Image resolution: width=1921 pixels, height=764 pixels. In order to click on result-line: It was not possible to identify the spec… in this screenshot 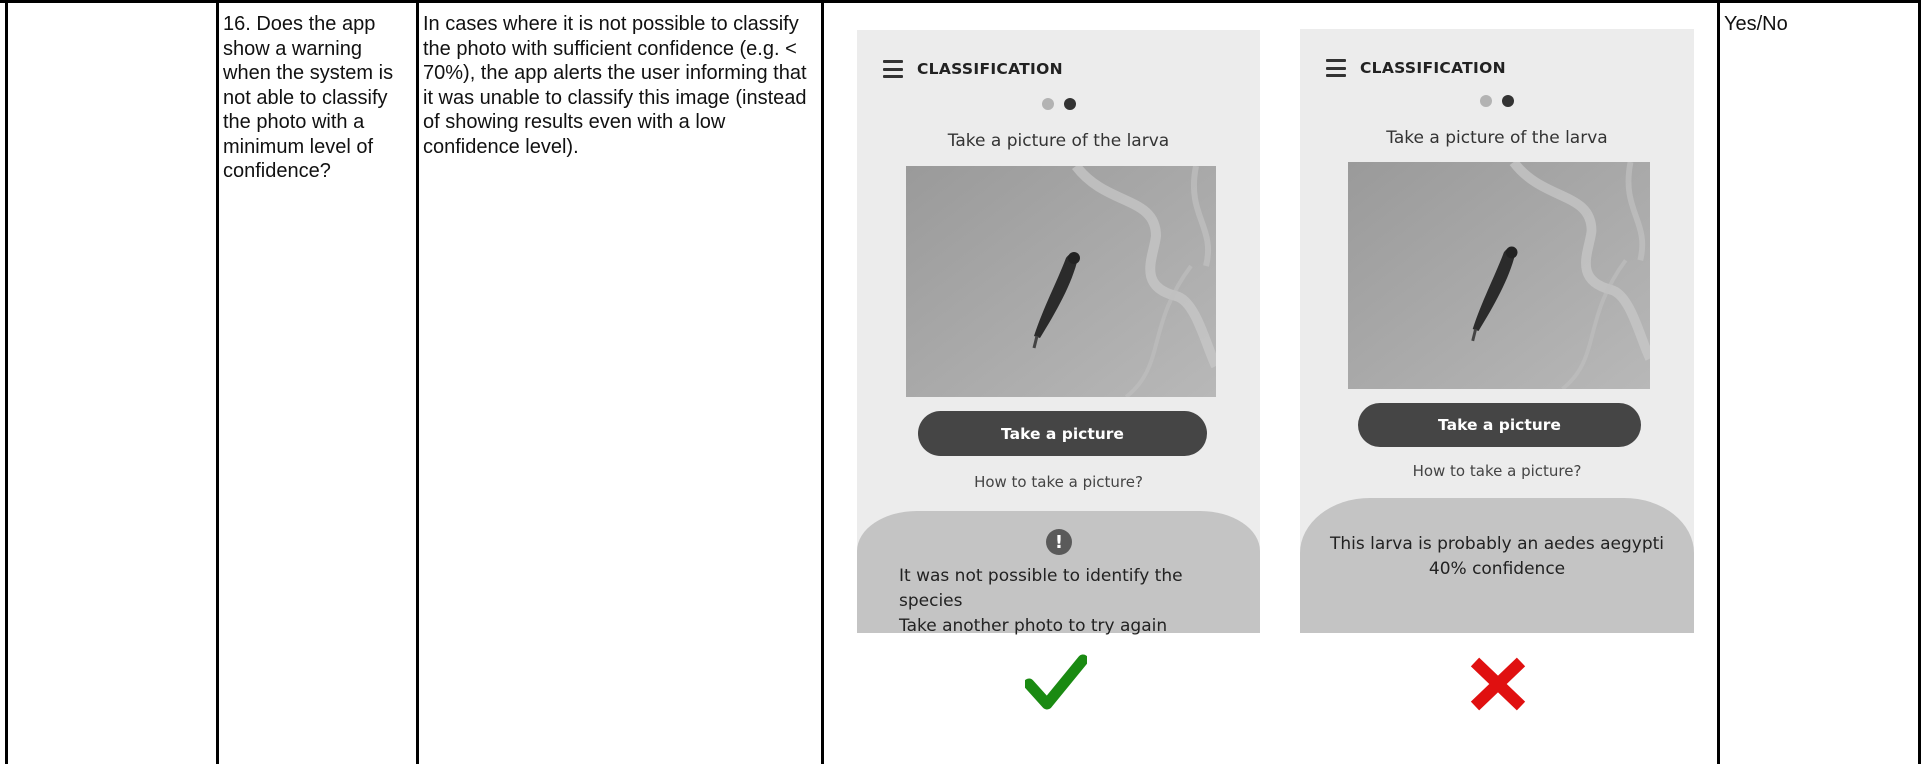, I will do `click(1041, 588)`.